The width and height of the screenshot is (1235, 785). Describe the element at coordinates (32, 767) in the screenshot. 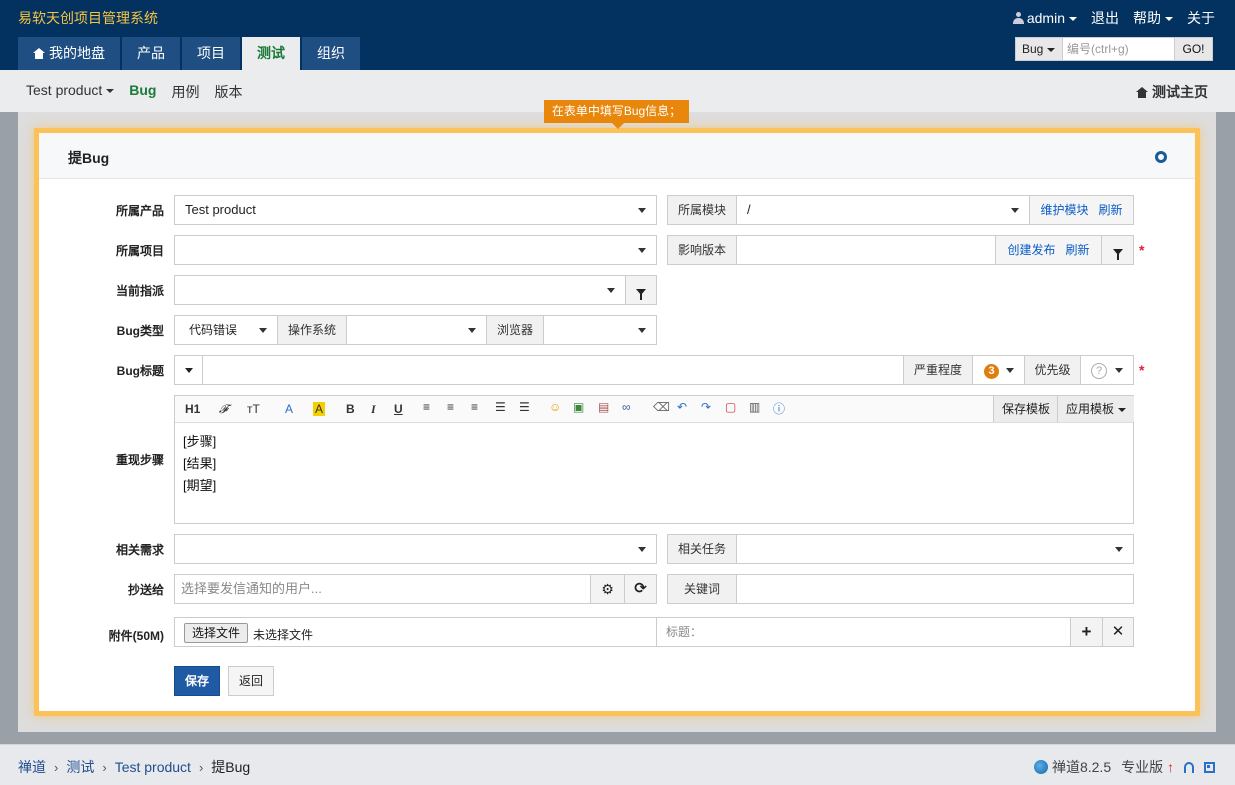

I see `breadcrumb-zentao: 禅道` at that location.